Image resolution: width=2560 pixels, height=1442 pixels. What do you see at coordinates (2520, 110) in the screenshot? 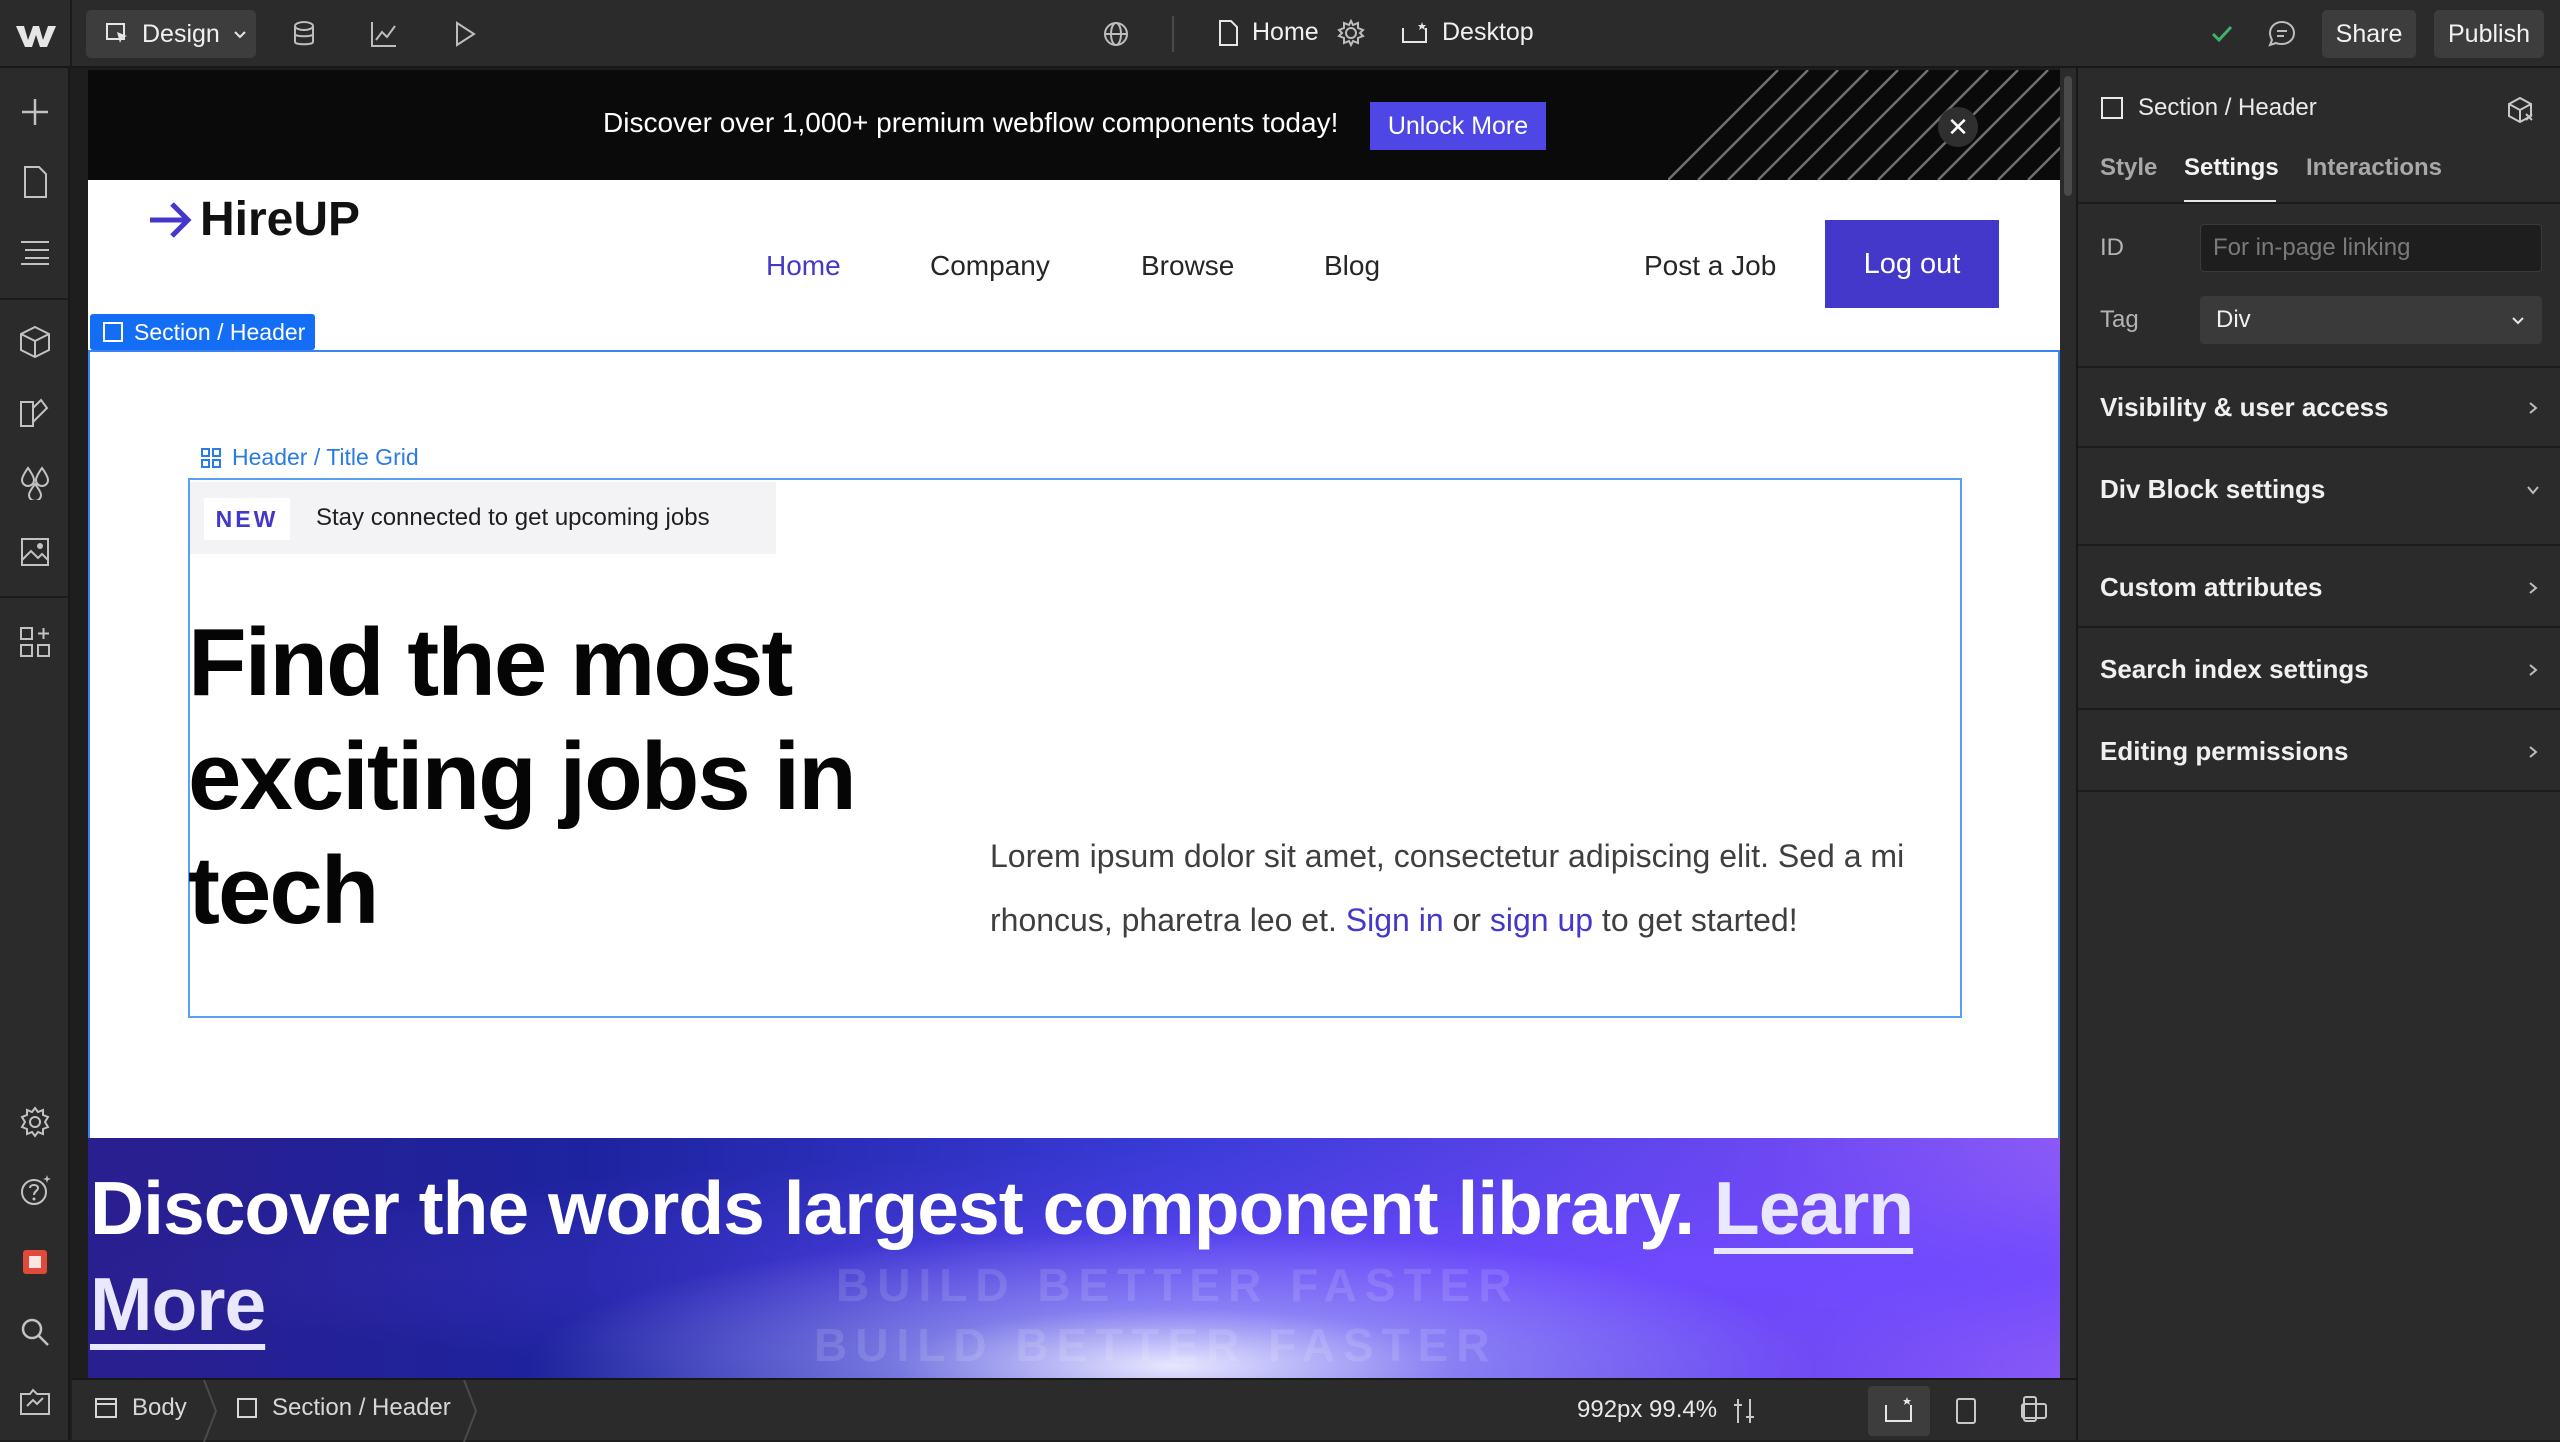
I see `cube-icon` at bounding box center [2520, 110].